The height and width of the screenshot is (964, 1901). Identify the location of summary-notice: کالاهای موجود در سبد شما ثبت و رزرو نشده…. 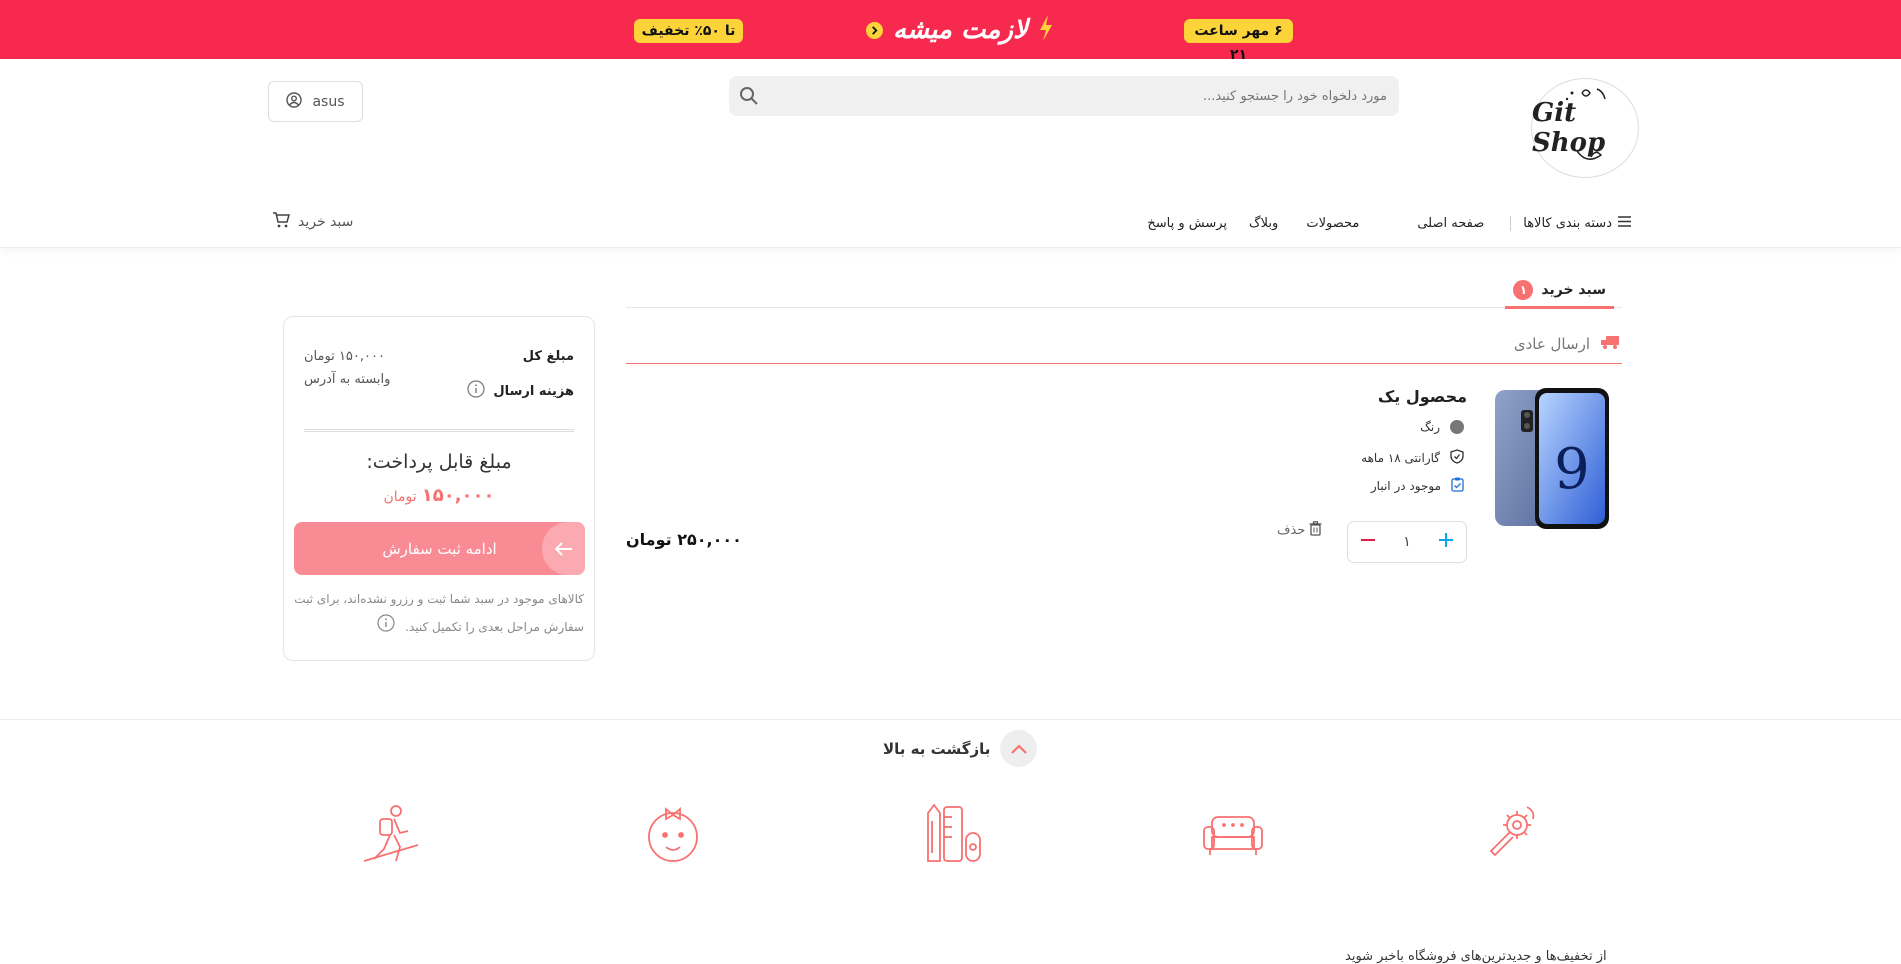
(439, 613).